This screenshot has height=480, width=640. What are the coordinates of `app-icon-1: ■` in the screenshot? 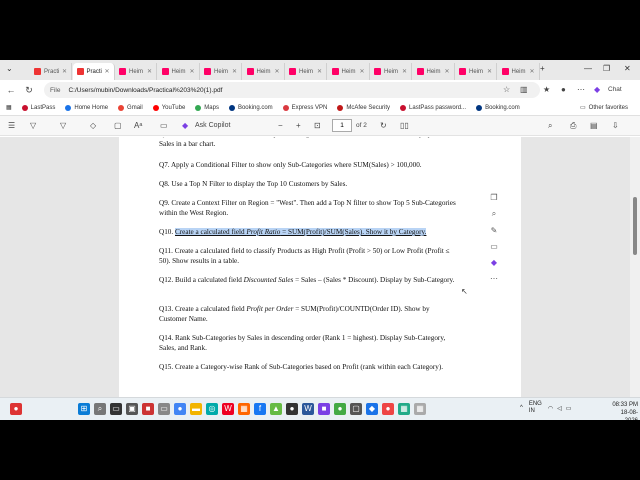 It's located at (148, 409).